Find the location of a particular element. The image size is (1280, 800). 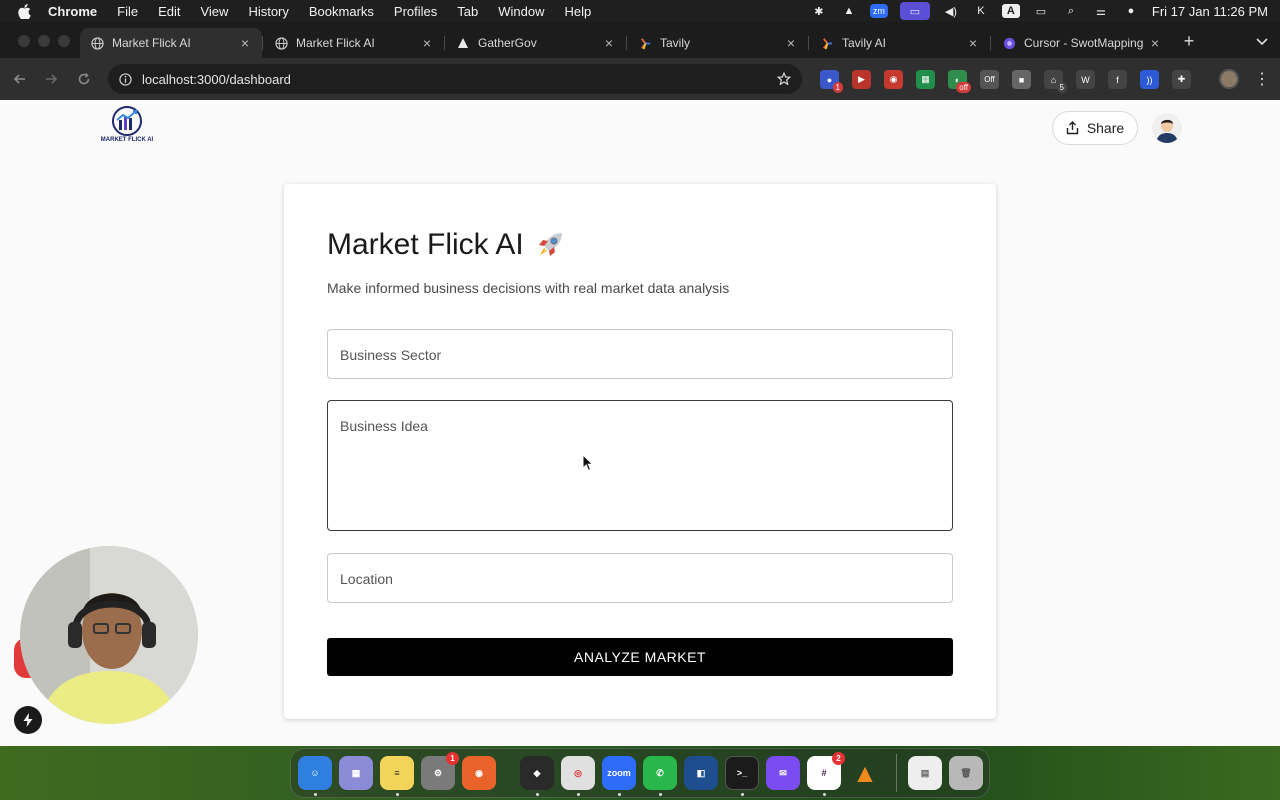

facebook-extension-icon: f is located at coordinates (1117, 79).